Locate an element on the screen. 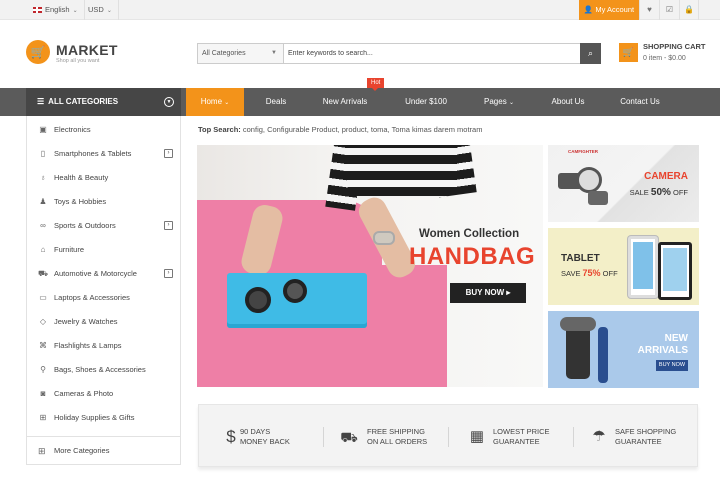 This screenshot has width=720, height=478. all-categories-label: ALL CATEGORIES is located at coordinates (83, 101).